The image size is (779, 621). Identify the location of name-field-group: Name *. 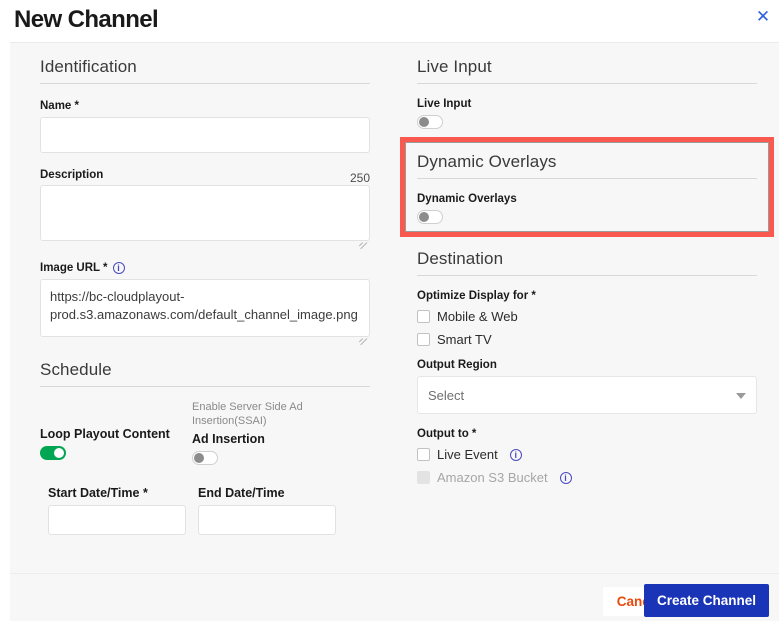
(205, 126).